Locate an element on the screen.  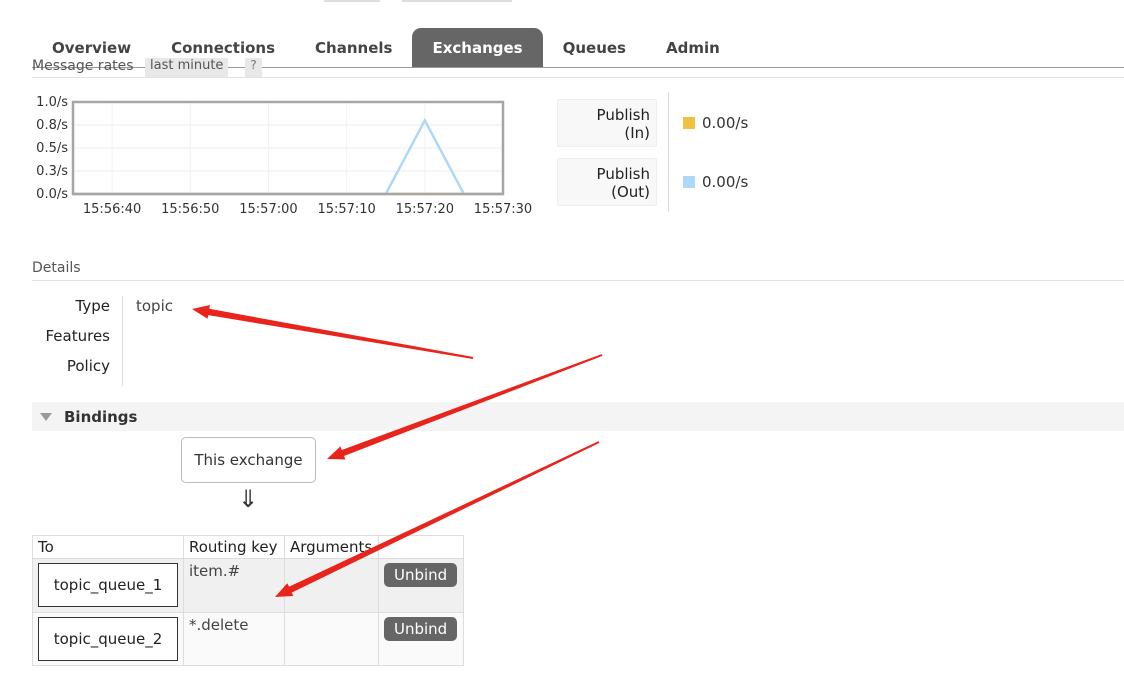
col-routing-key: Routing key is located at coordinates (234, 547).